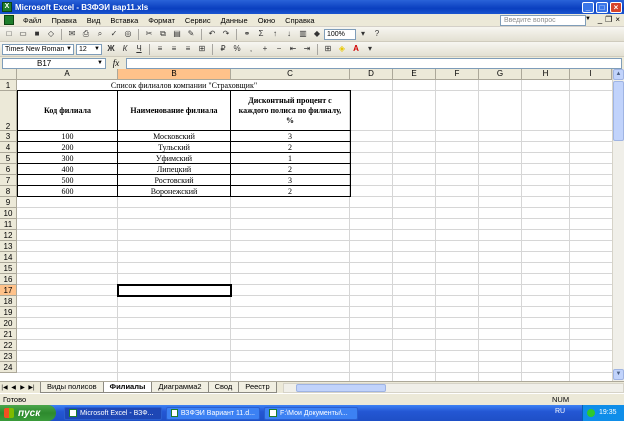  I want to click on tab-register: Реестр, so click(257, 387).